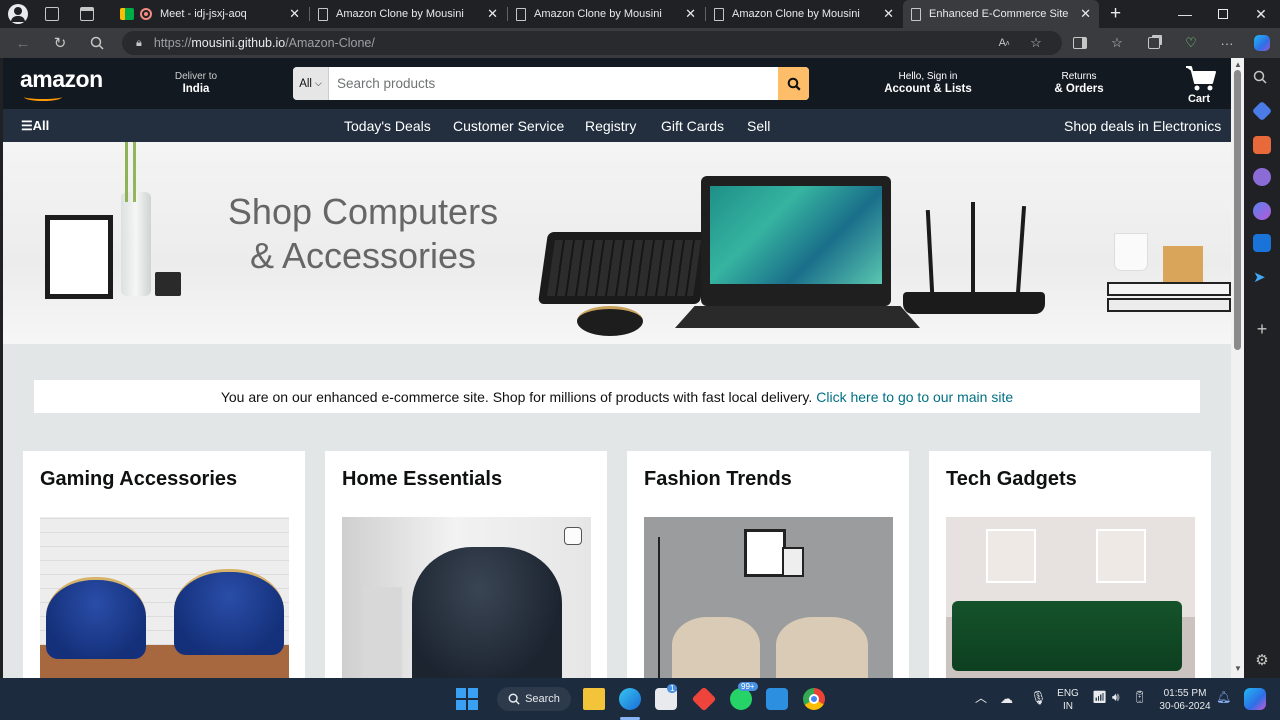 The image size is (1280, 720). What do you see at coordinates (1237, 368) in the screenshot?
I see `page-scrollbar: ▲ ▼` at bounding box center [1237, 368].